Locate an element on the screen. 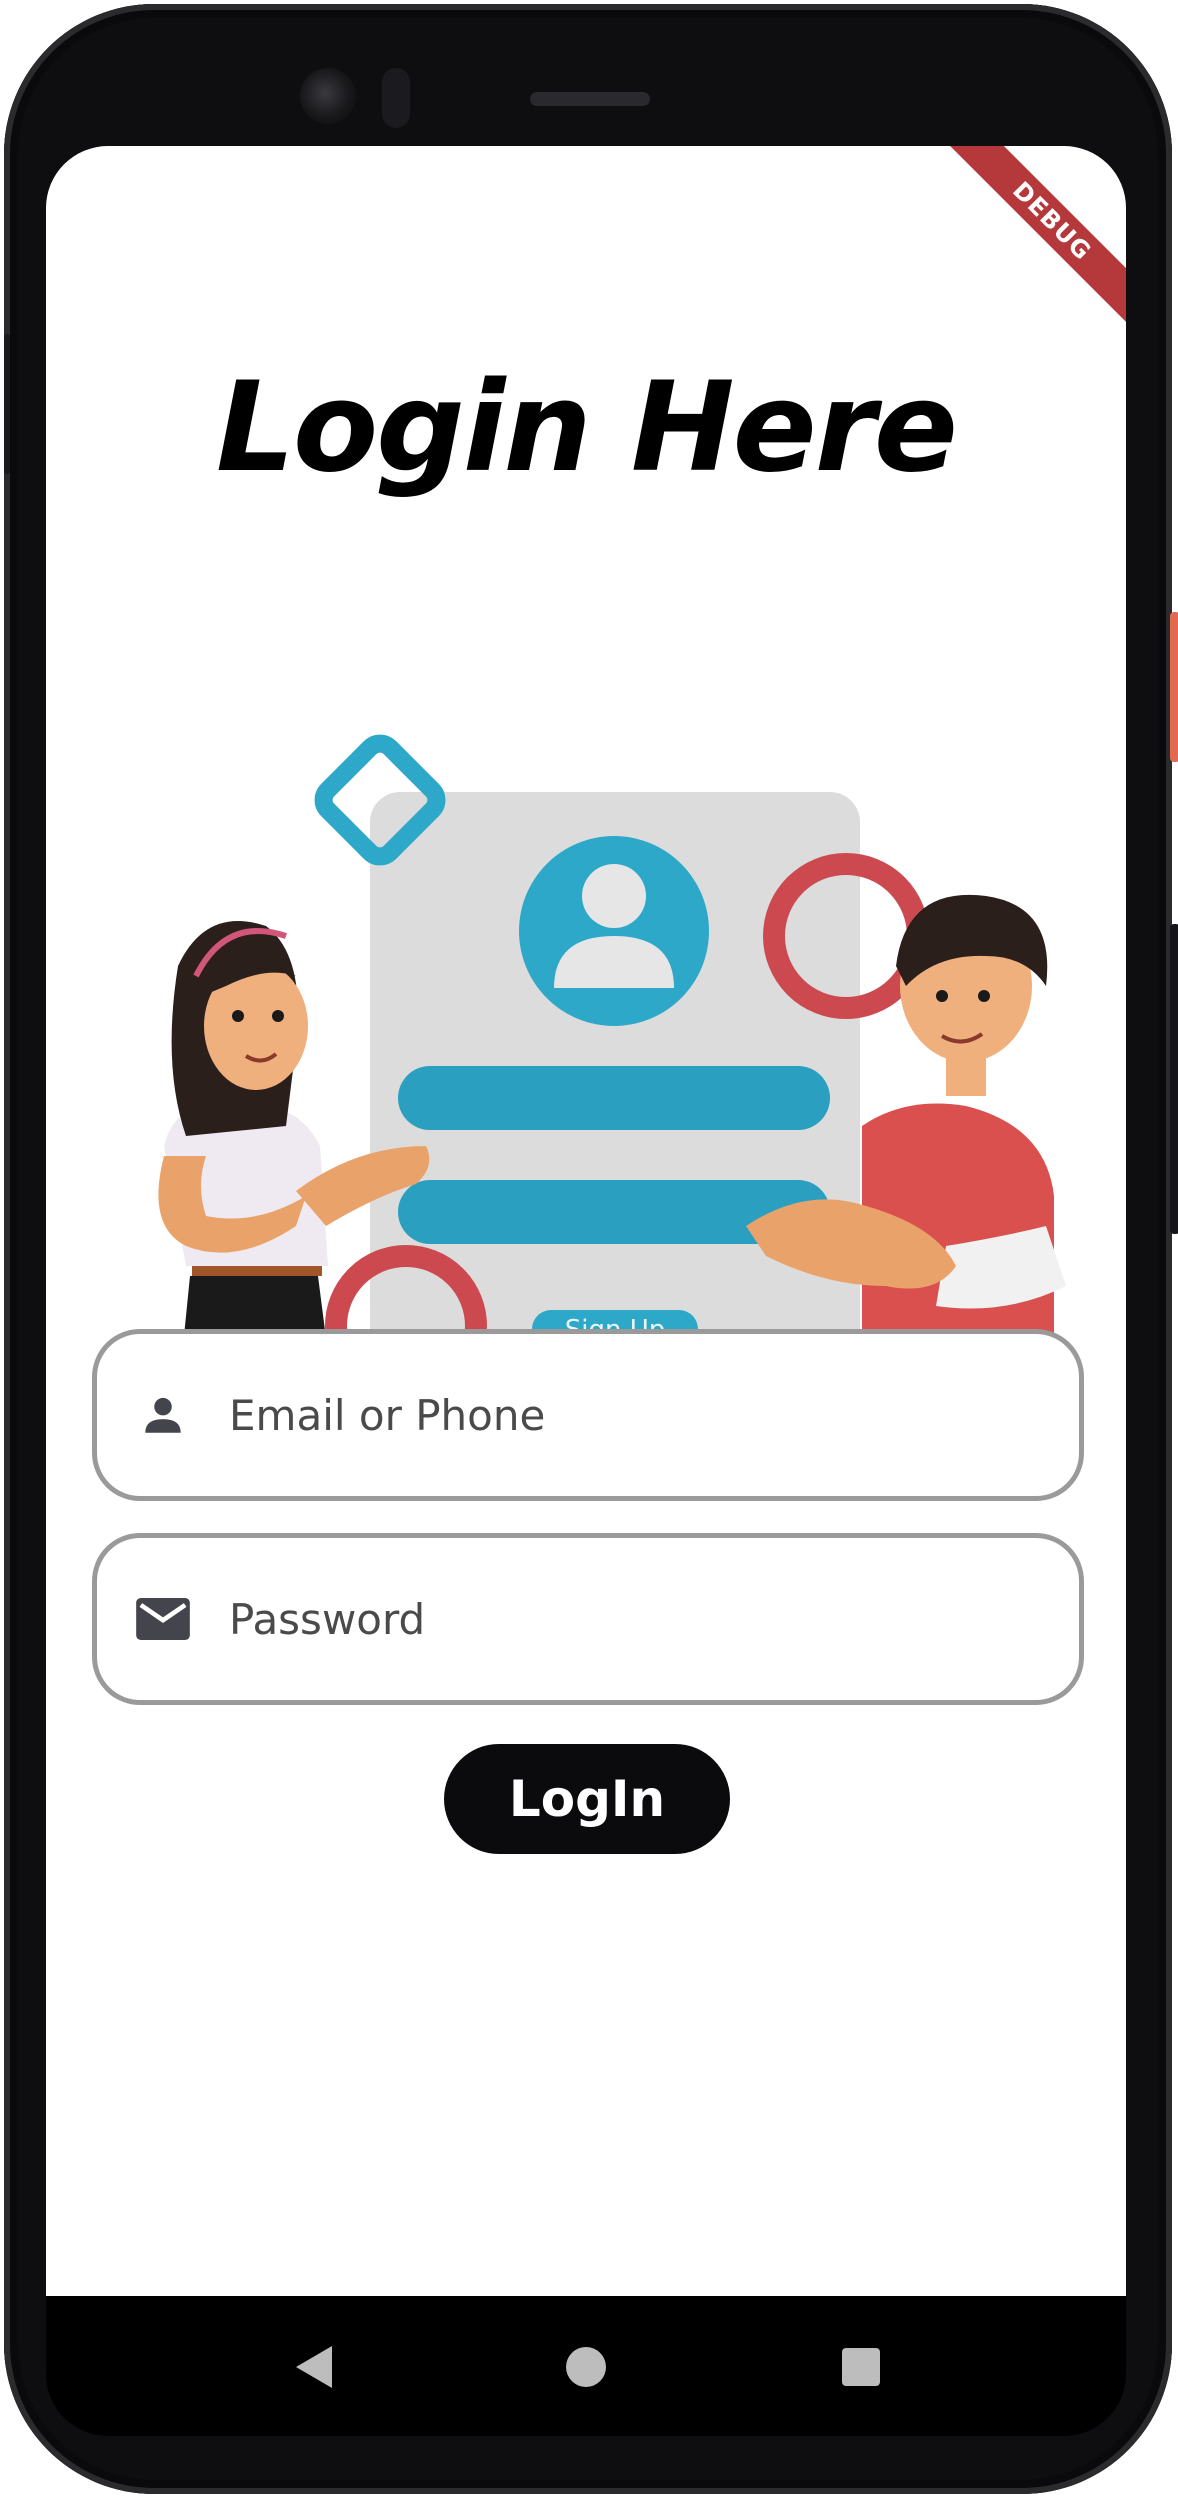  side-button is located at coordinates (7, 404).